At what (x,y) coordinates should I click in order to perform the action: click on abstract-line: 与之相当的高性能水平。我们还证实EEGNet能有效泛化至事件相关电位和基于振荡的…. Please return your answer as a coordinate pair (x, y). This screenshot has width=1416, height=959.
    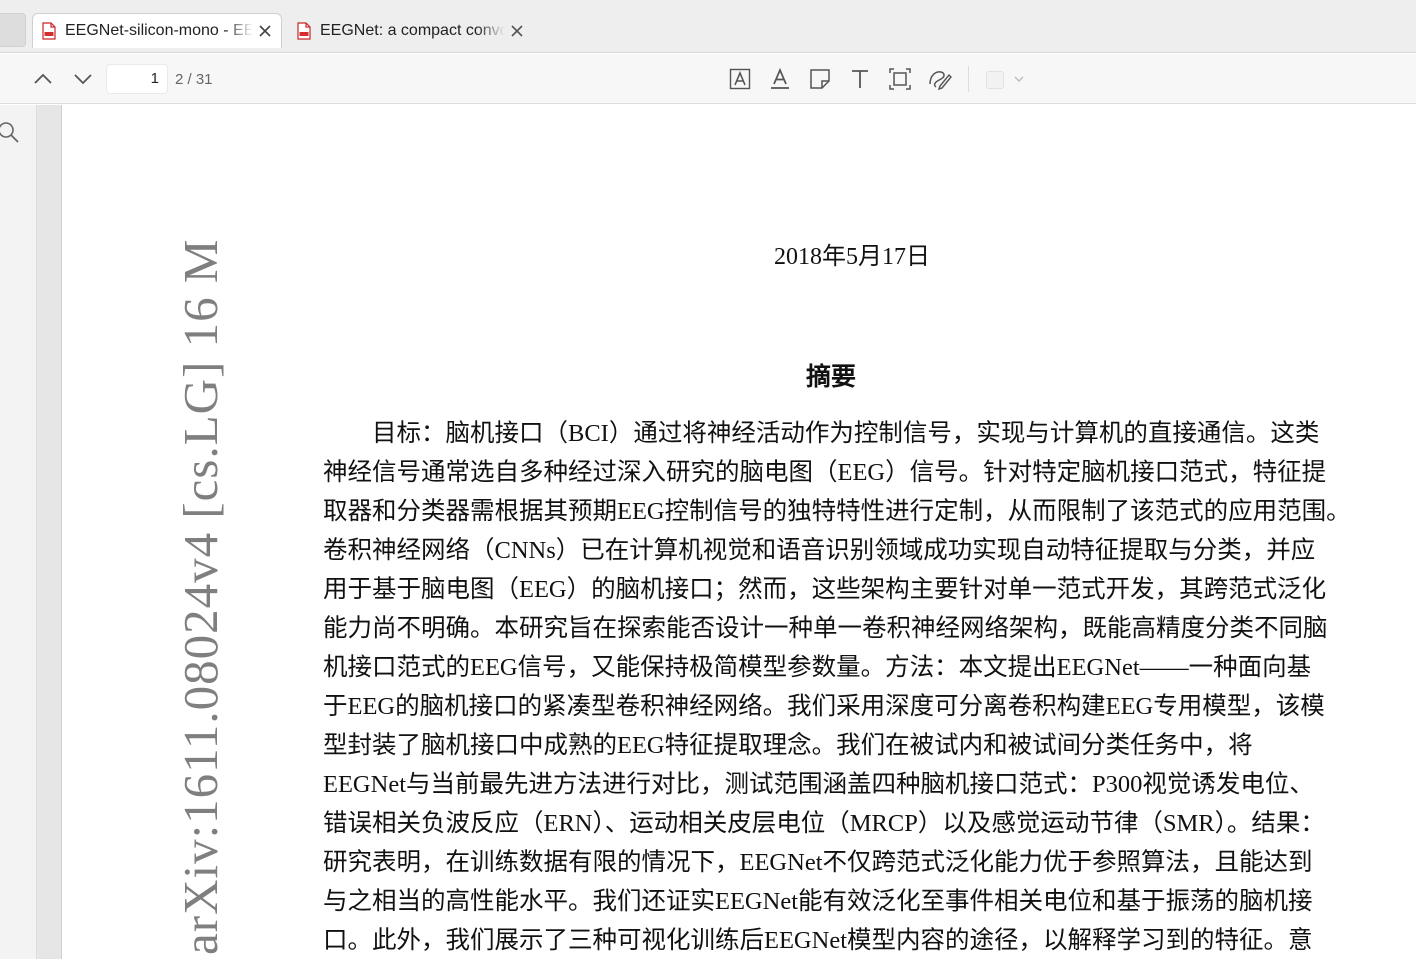
    Looking at the image, I should click on (818, 901).